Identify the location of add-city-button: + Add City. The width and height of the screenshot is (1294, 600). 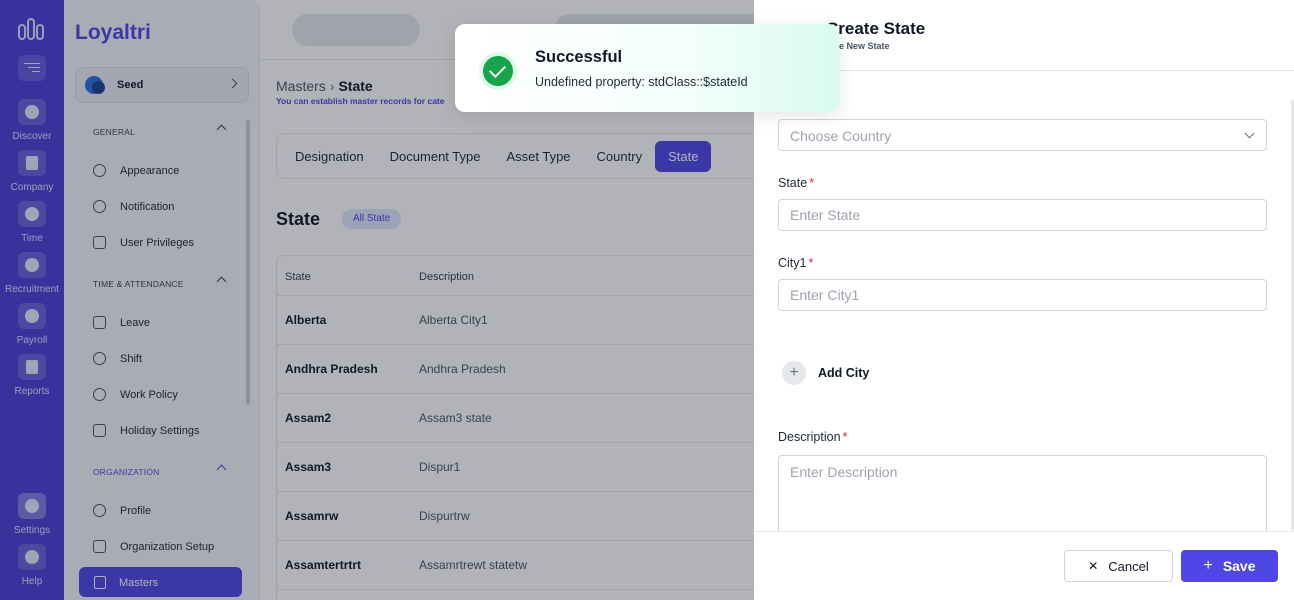
(825, 373).